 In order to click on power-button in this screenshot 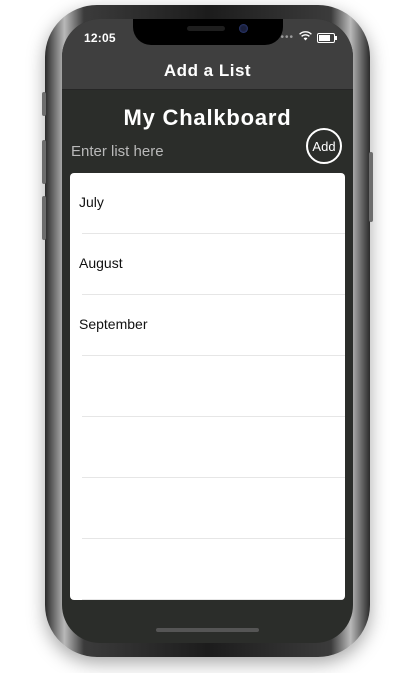, I will do `click(371, 187)`.